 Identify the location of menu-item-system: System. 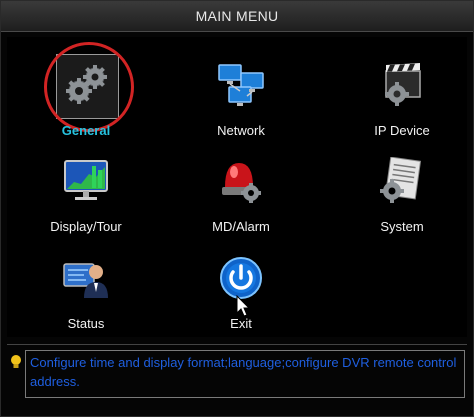
(402, 197).